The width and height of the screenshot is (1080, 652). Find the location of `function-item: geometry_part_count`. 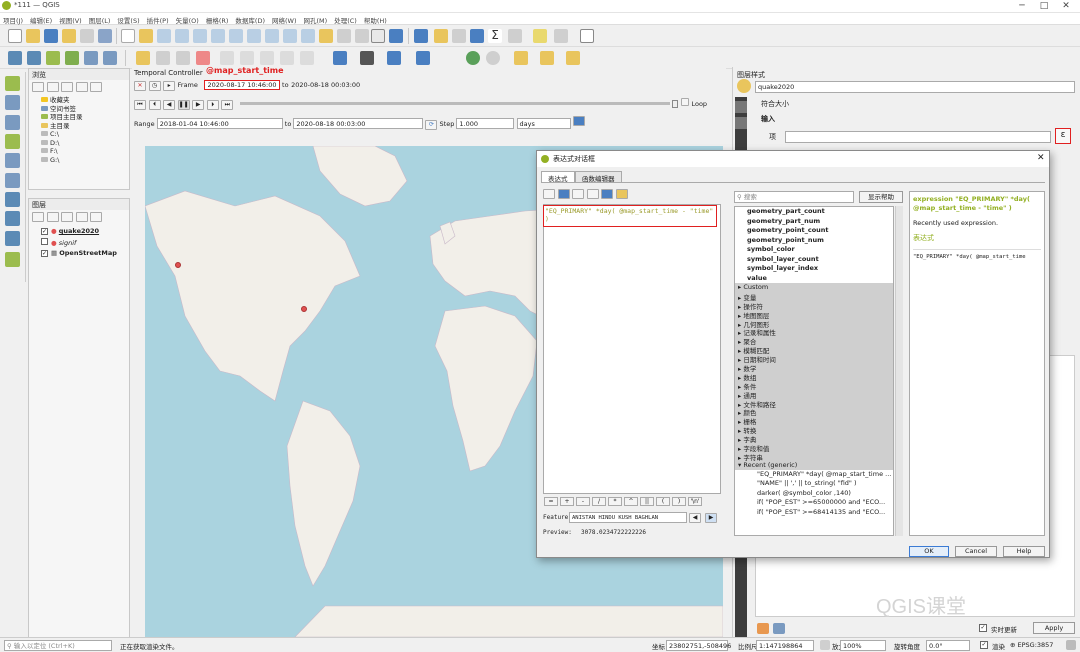

function-item: geometry_part_count is located at coordinates (814, 212).